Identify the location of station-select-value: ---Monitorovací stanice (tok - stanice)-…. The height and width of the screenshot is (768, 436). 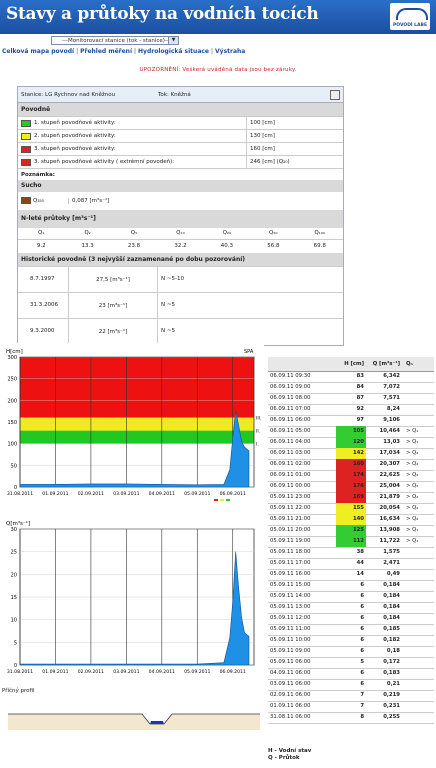
(116, 41).